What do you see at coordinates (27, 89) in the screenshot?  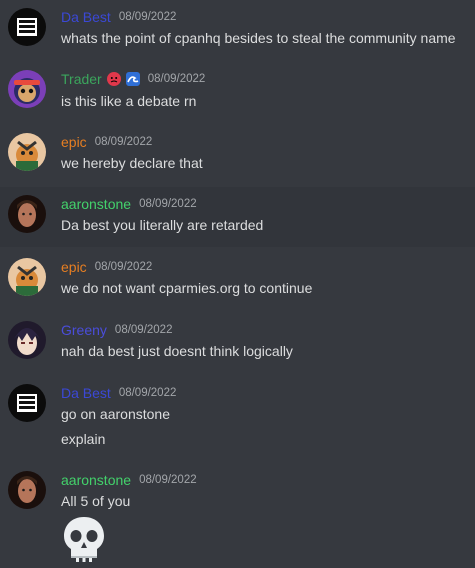 I see `monkey-avatar` at bounding box center [27, 89].